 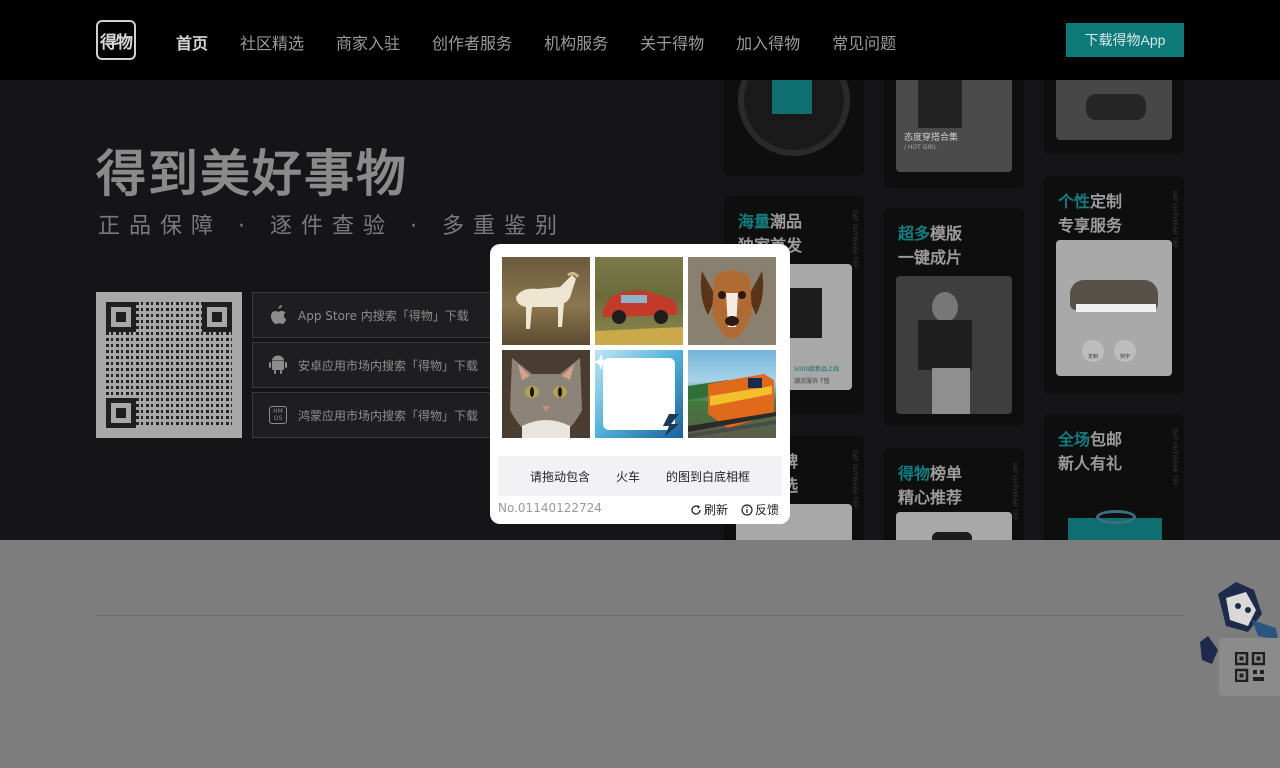 What do you see at coordinates (116, 40) in the screenshot?
I see `dewu-logo: 得物` at bounding box center [116, 40].